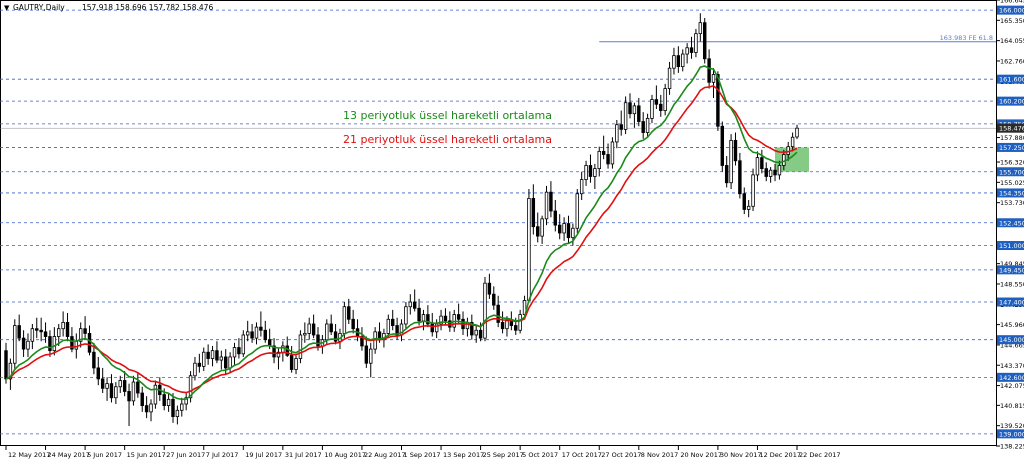 This screenshot has width=1024, height=466. What do you see at coordinates (1012, 386) in the screenshot?
I see `y-tick-label: 142.075` at bounding box center [1012, 386].